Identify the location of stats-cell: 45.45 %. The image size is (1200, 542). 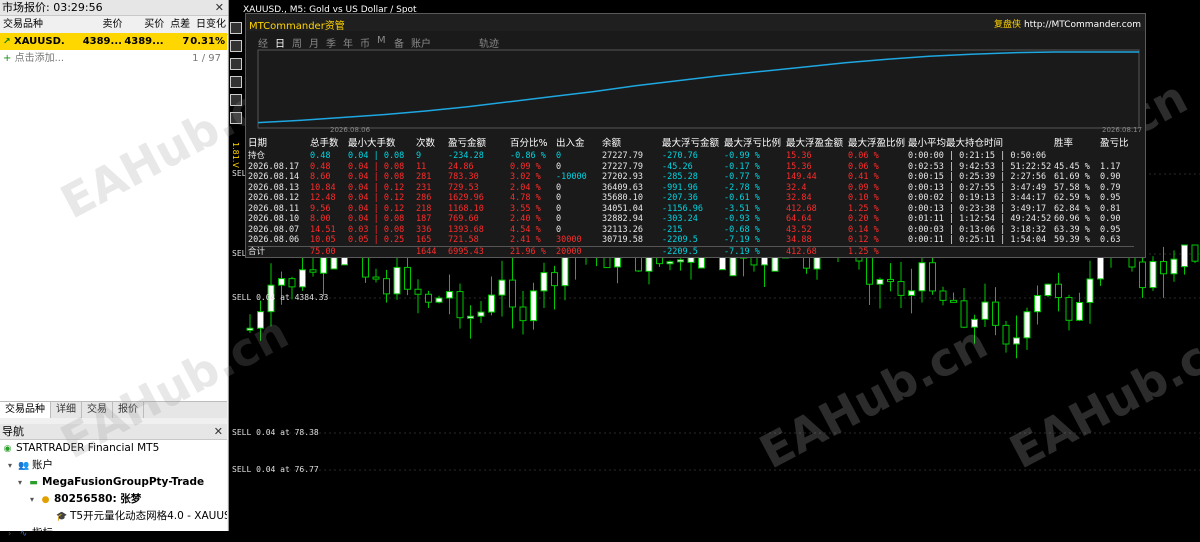
(1072, 166).